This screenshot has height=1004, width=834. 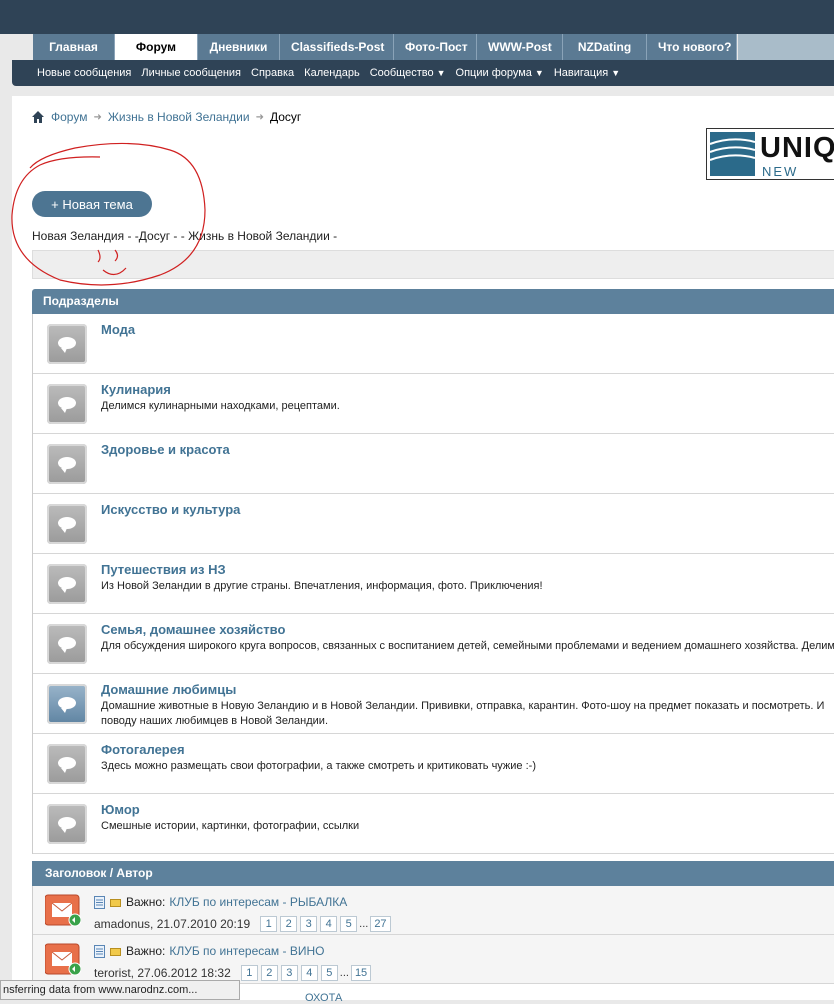 I want to click on thread-author: terorist, 27.06.2012 18:32, so click(x=162, y=973).